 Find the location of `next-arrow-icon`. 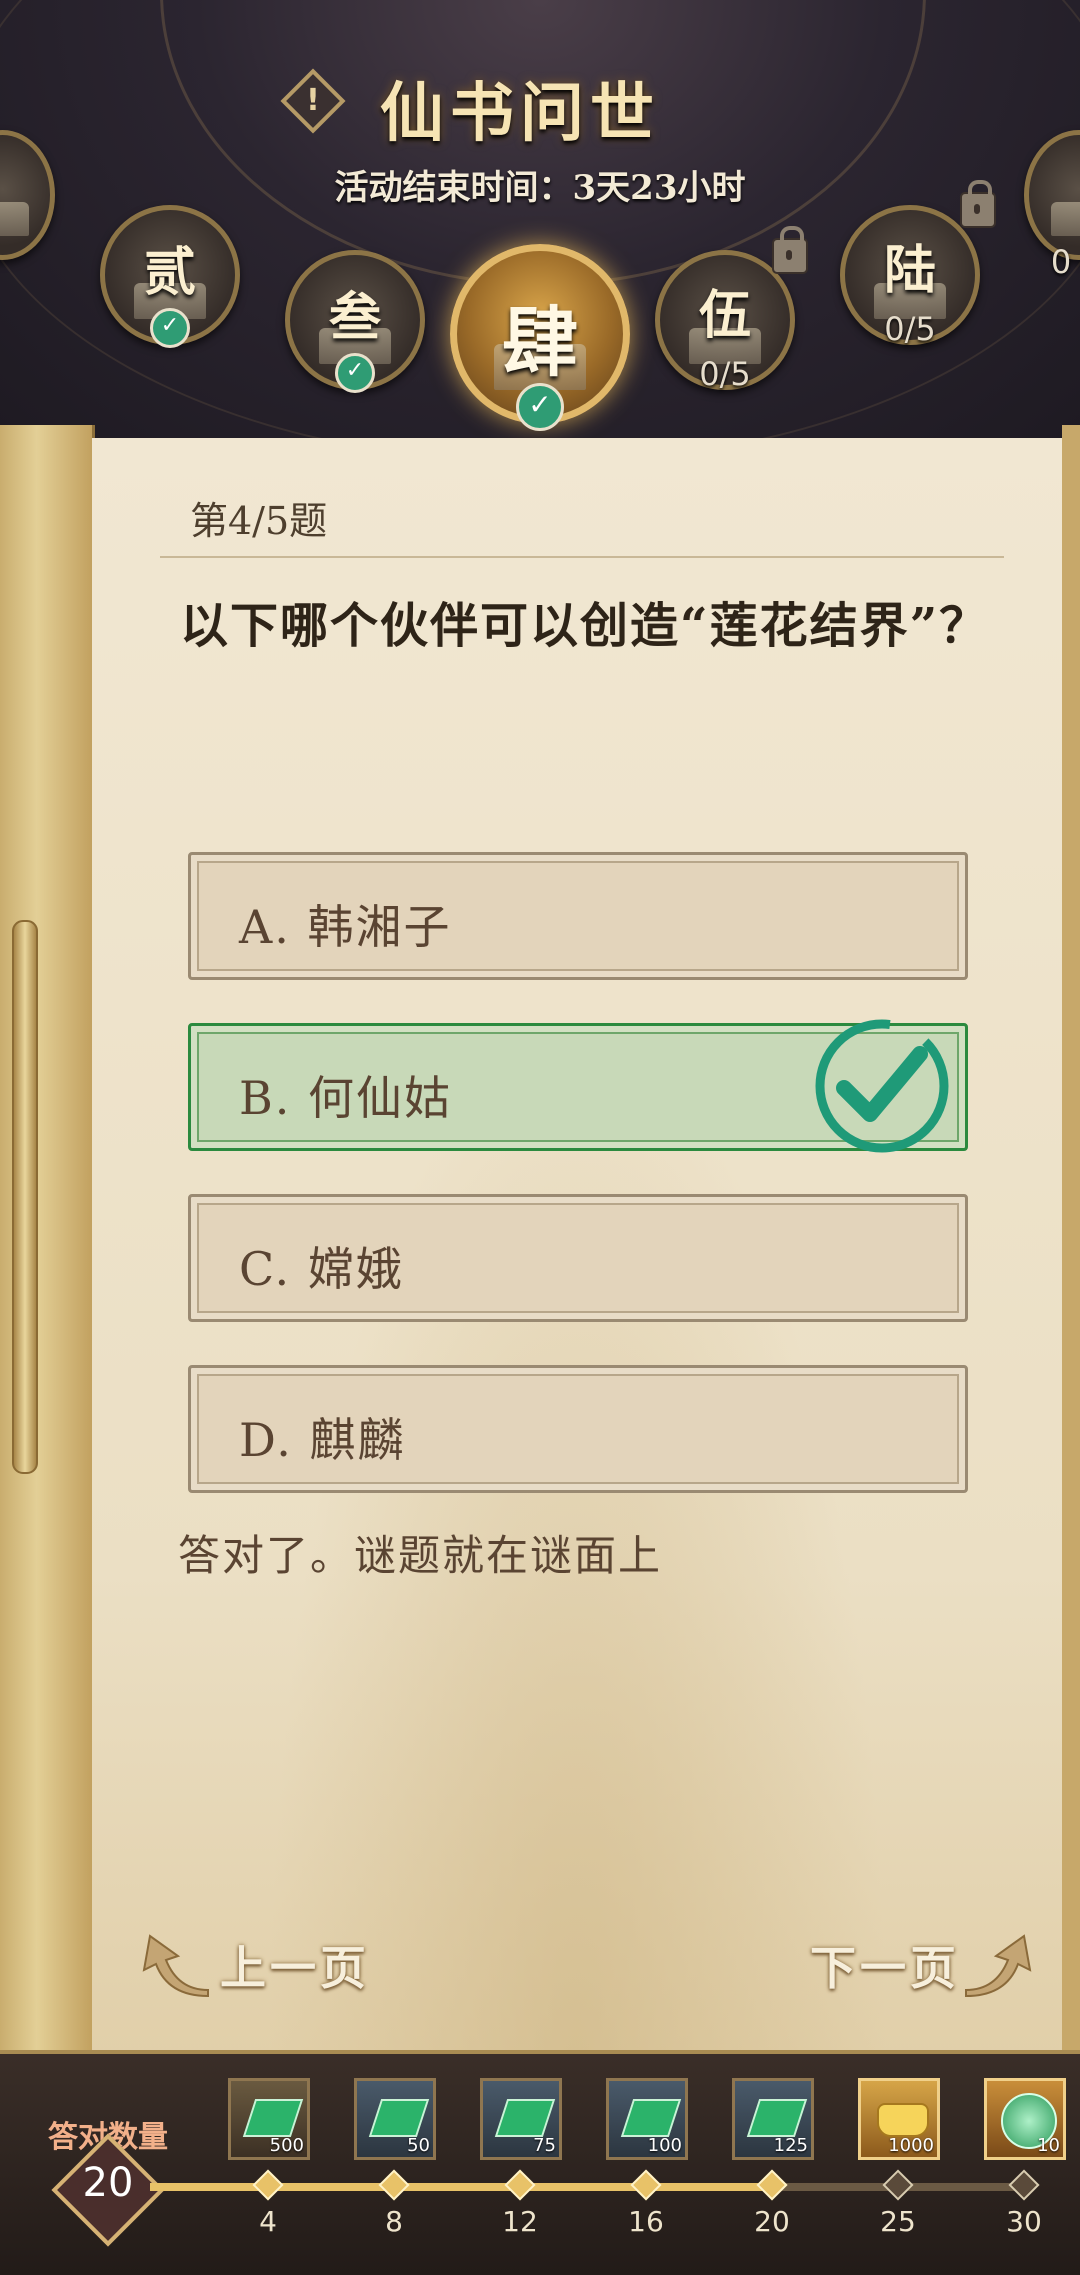

next-arrow-icon is located at coordinates (998, 1965).